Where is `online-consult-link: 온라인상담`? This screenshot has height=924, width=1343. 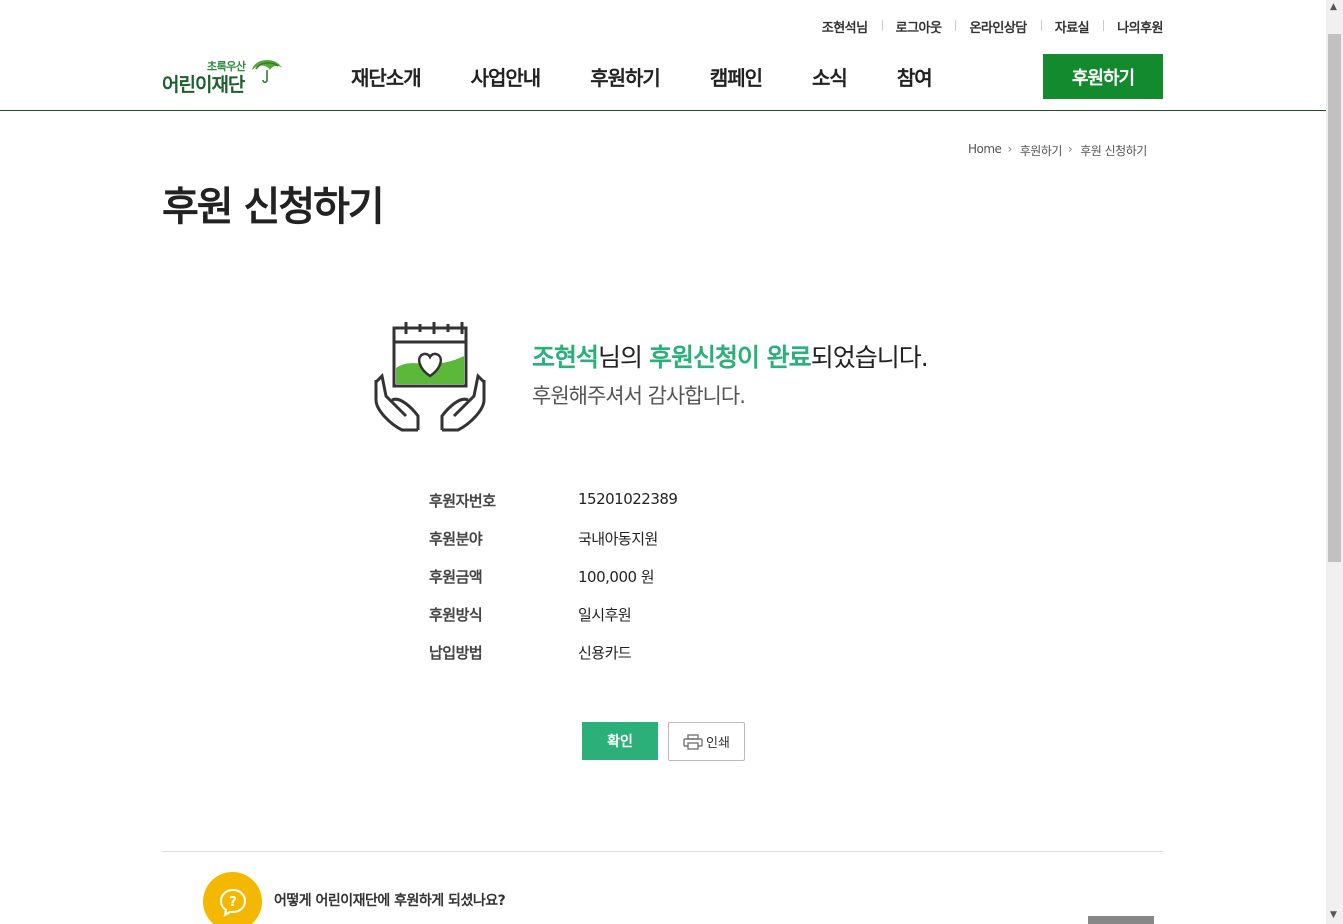
online-consult-link: 온라인상담 is located at coordinates (997, 26).